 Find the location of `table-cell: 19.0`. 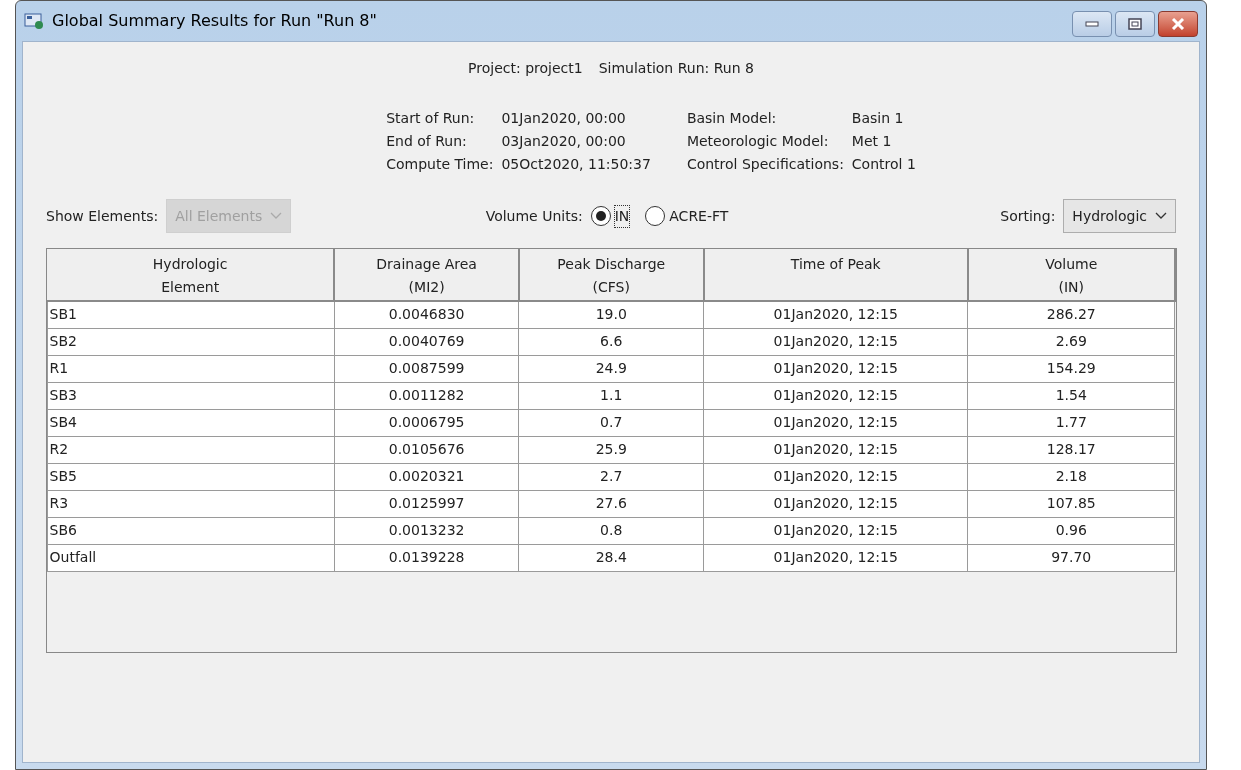

table-cell: 19.0 is located at coordinates (611, 314).